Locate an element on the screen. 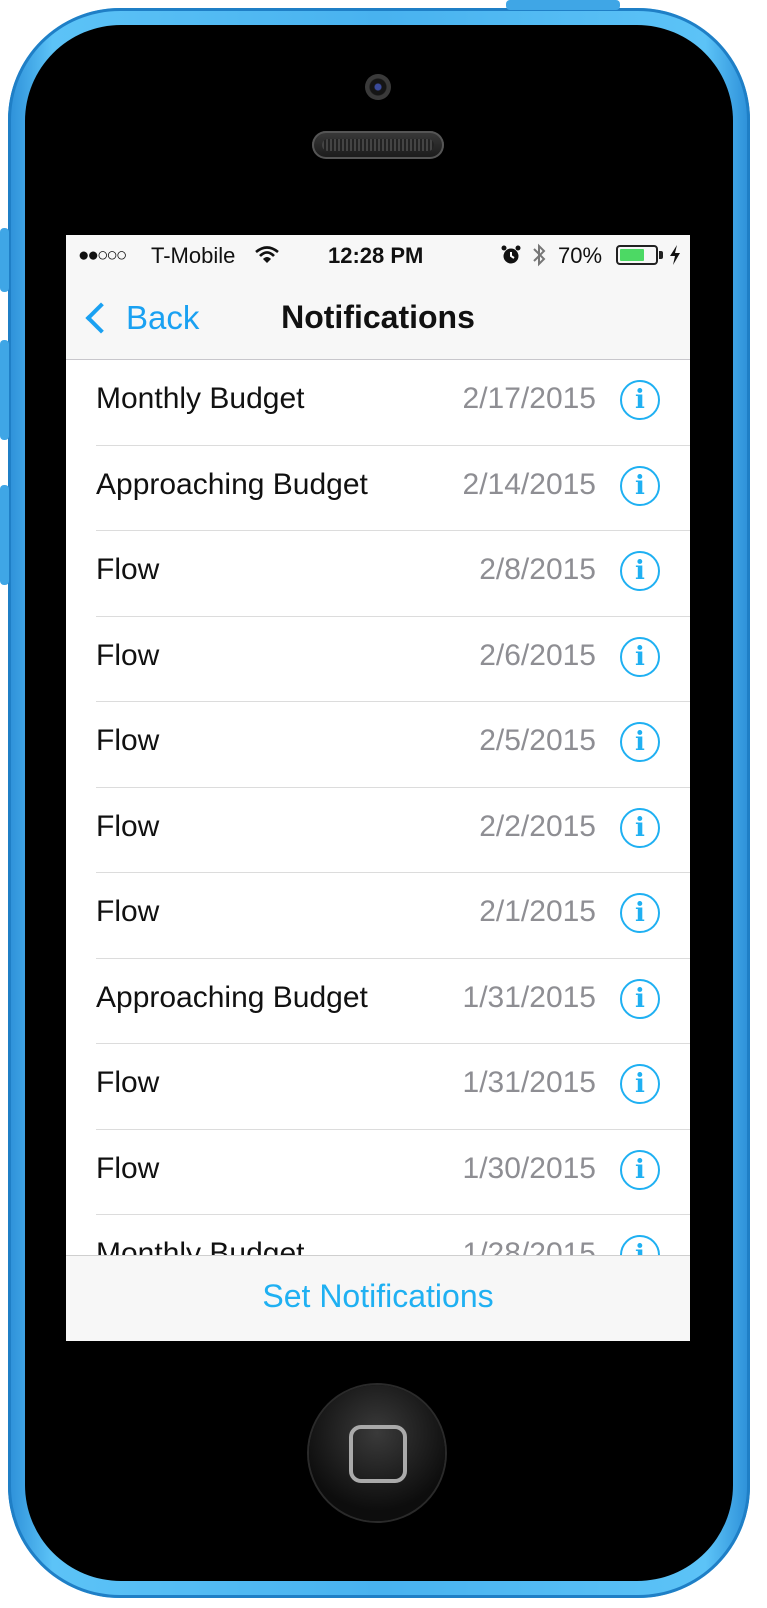 This screenshot has height=1608, width=767. notification-date: 1/30/2015 is located at coordinates (529, 1168).